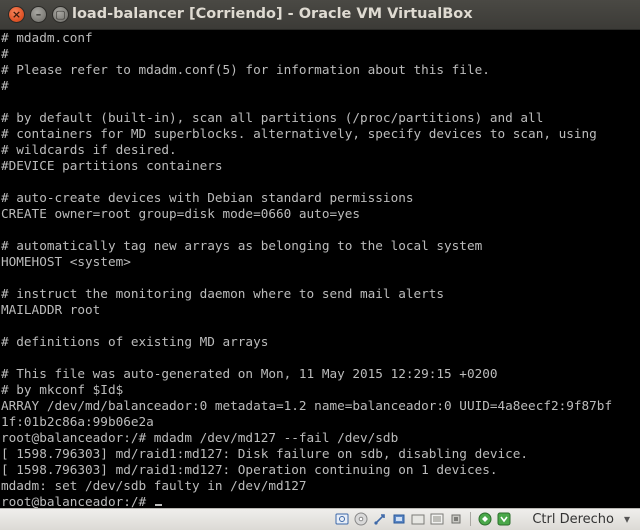  Describe the element at coordinates (154, 485) in the screenshot. I see `console-line: mdadm: set /dev/sdb faulty in /dev/md127` at that location.